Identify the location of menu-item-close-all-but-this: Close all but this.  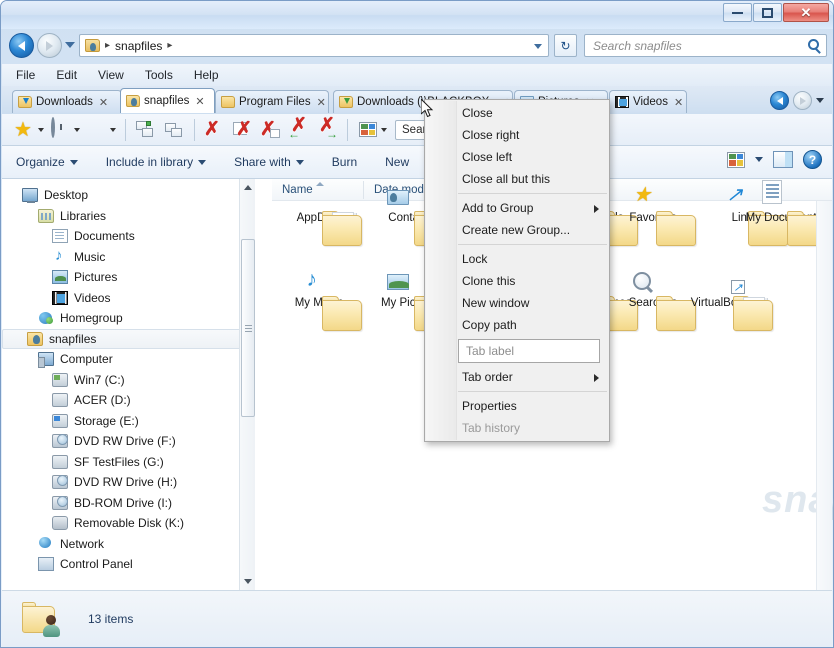
(517, 179).